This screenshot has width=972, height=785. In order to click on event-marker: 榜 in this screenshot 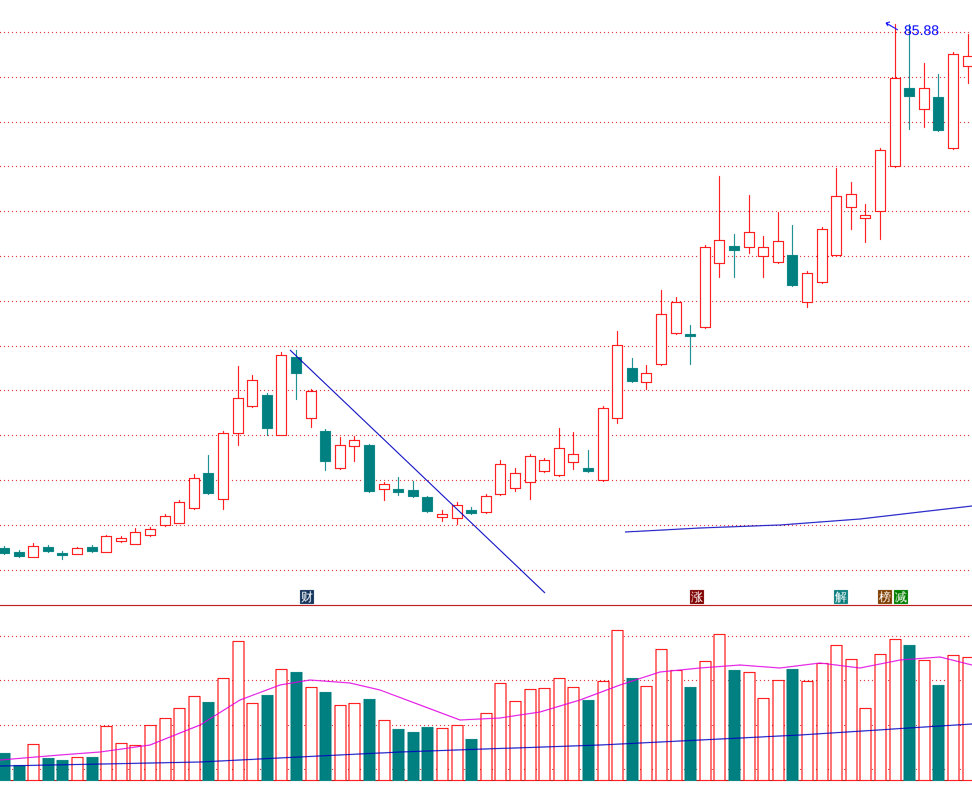, I will do `click(885, 597)`.